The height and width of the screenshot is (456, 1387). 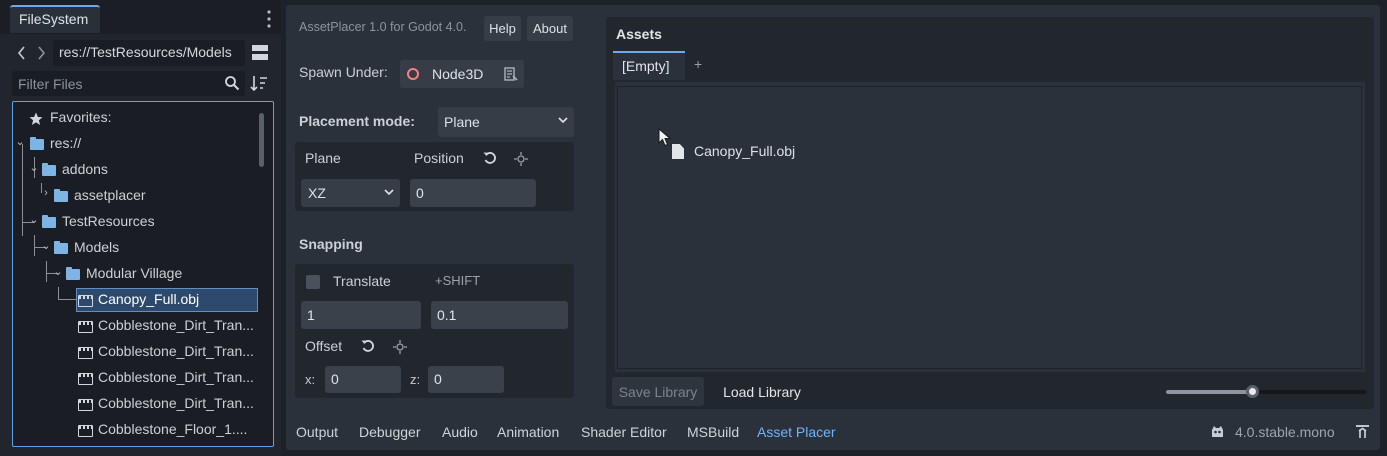 What do you see at coordinates (135, 118) in the screenshot?
I see `tree-item-favorites: Favorites:` at bounding box center [135, 118].